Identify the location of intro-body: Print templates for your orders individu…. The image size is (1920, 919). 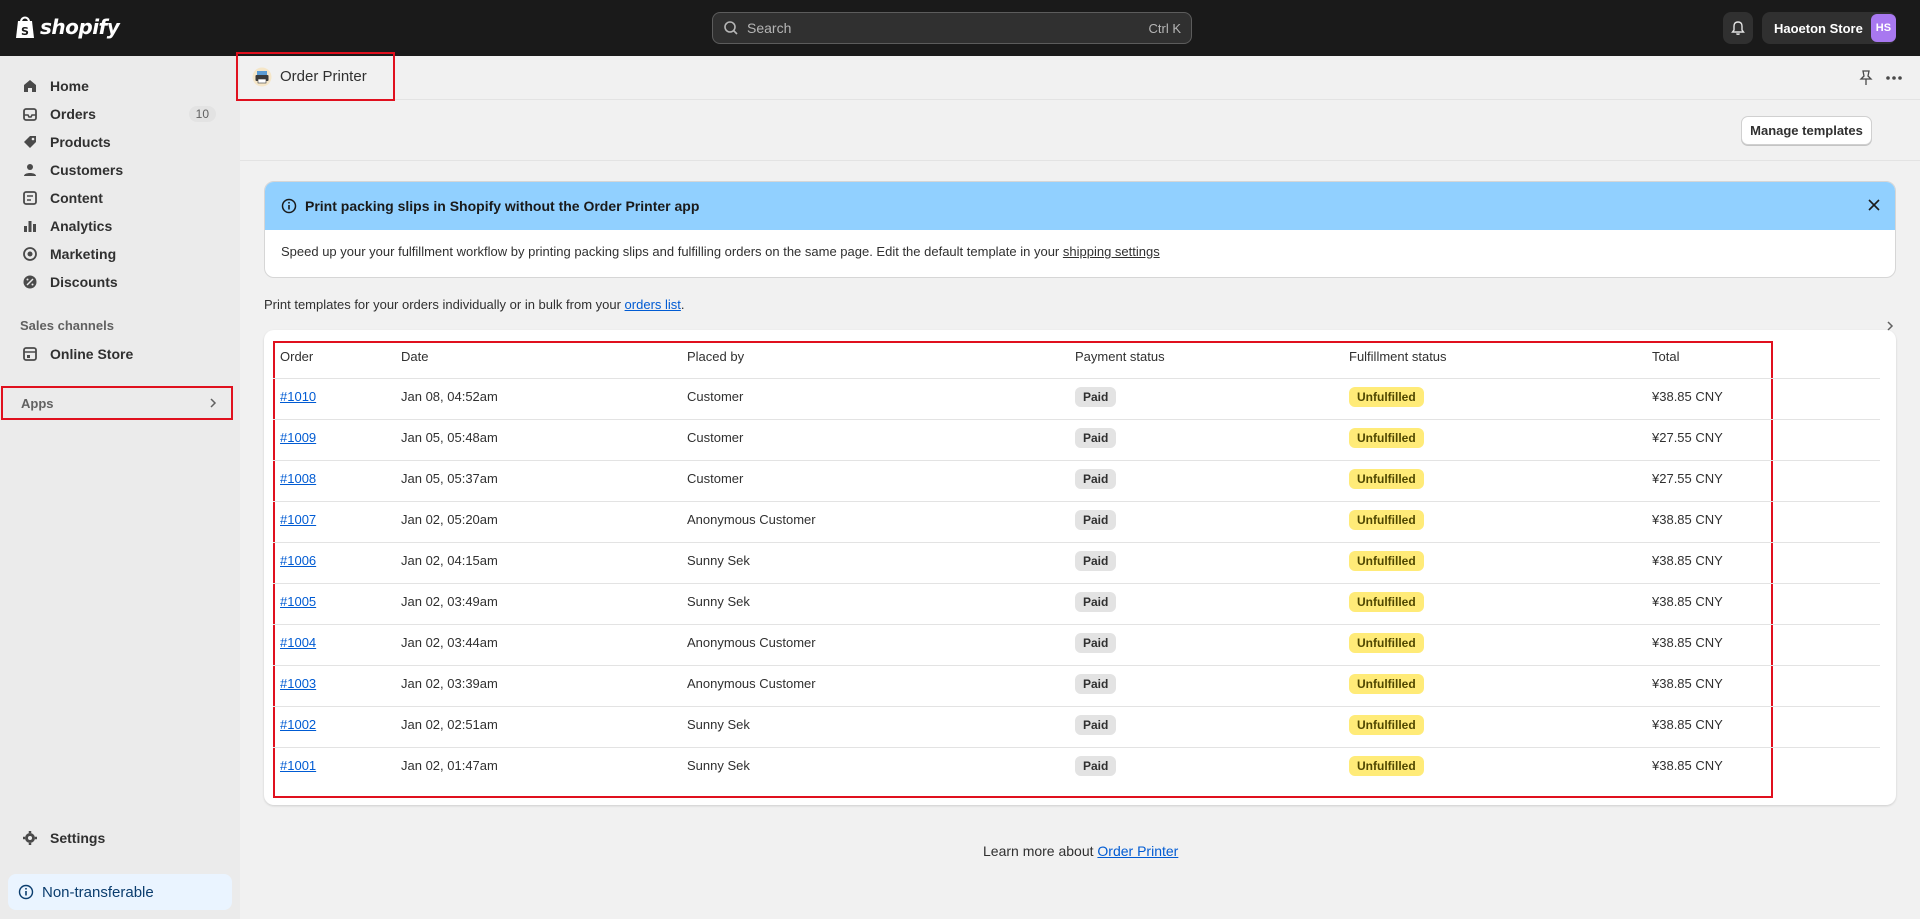
(444, 304).